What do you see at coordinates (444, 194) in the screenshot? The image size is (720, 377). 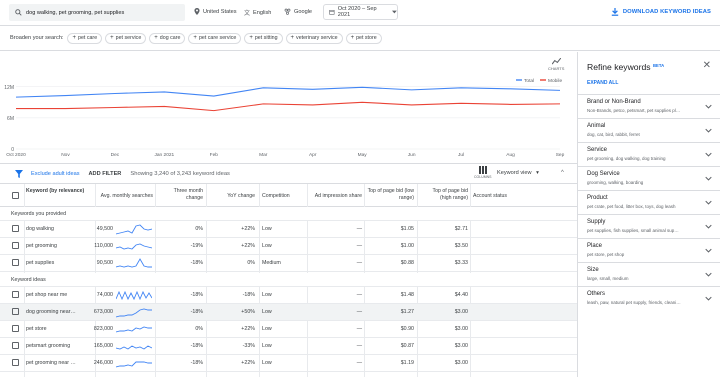 I see `header-bid-high: Top of page bid (high range)` at bounding box center [444, 194].